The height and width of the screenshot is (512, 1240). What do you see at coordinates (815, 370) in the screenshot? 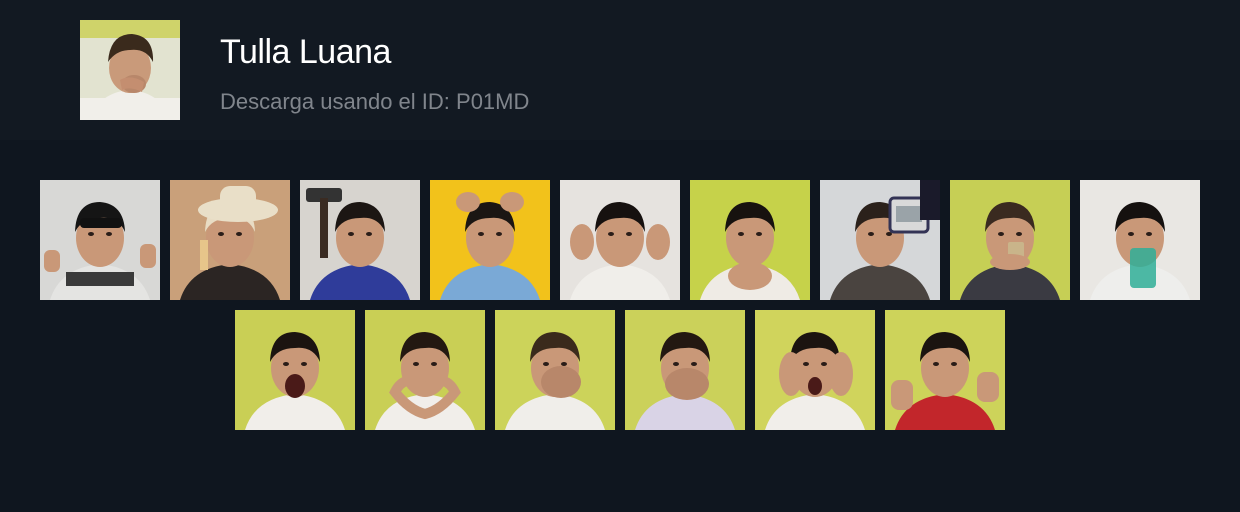
I see `sticker-hands-on-cheeks-crying` at bounding box center [815, 370].